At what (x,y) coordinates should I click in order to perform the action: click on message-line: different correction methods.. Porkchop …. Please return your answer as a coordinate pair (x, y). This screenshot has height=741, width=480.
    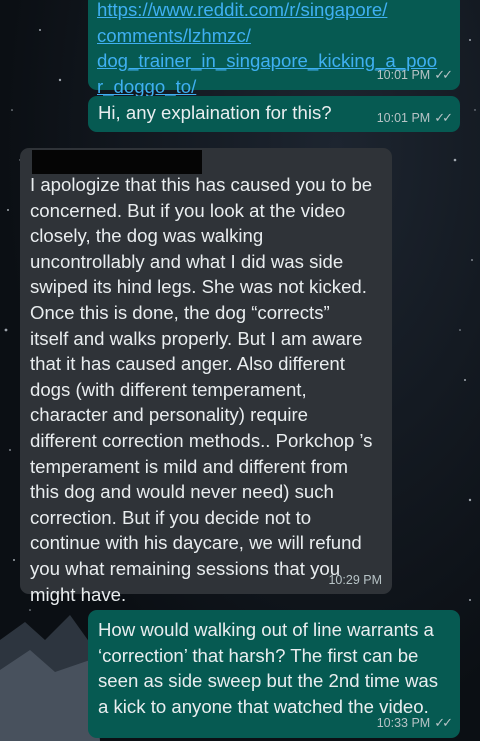
    Looking at the image, I should click on (201, 440).